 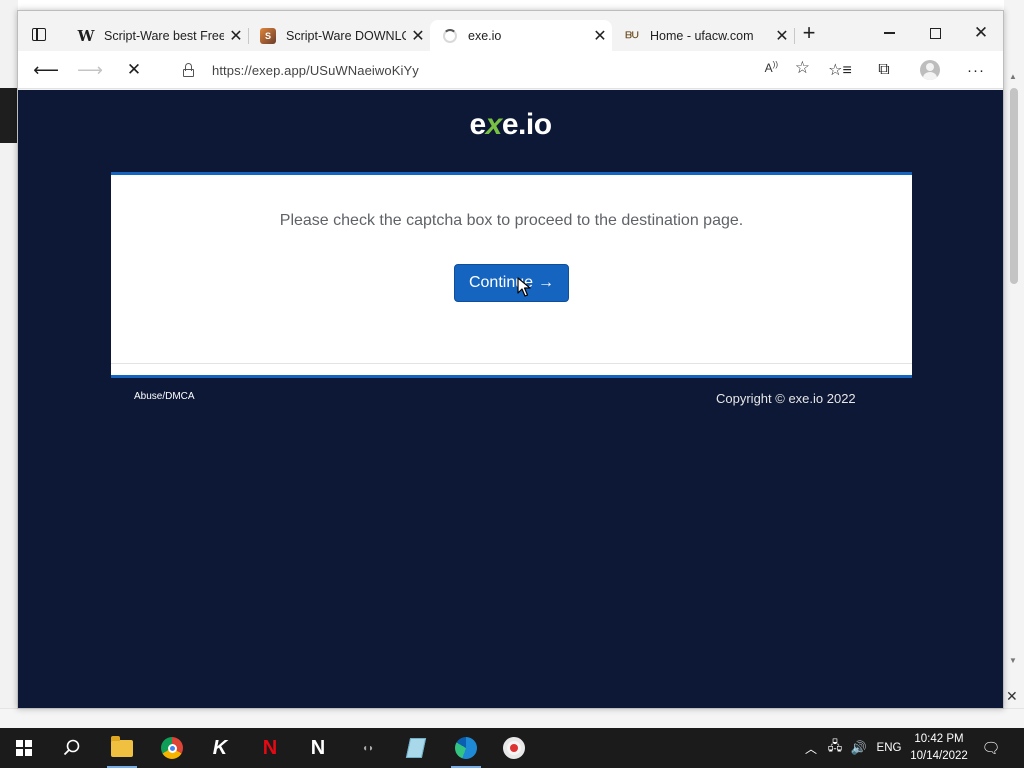 I want to click on taskbar: K N N ◖◗ ︿ 🖧 🔊 ENG 10:42 PM 10/14/2022 🗨, so click(x=512, y=748).